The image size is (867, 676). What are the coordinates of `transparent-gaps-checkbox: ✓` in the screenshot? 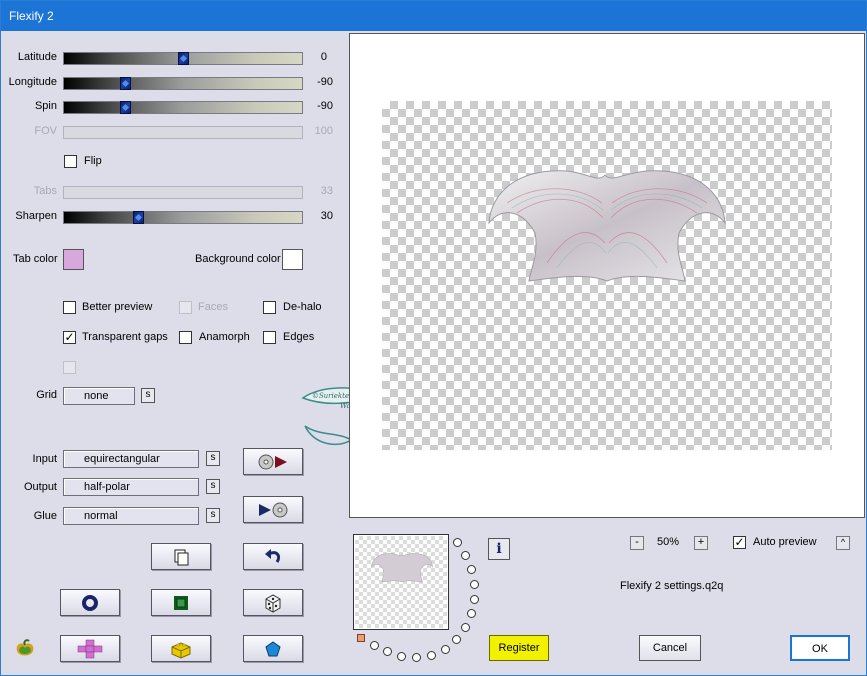 It's located at (69, 337).